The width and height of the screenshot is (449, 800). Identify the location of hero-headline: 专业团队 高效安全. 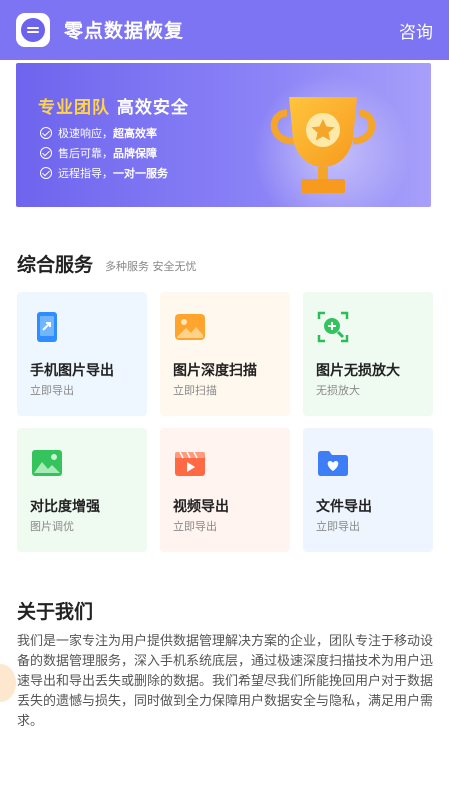
(113, 108).